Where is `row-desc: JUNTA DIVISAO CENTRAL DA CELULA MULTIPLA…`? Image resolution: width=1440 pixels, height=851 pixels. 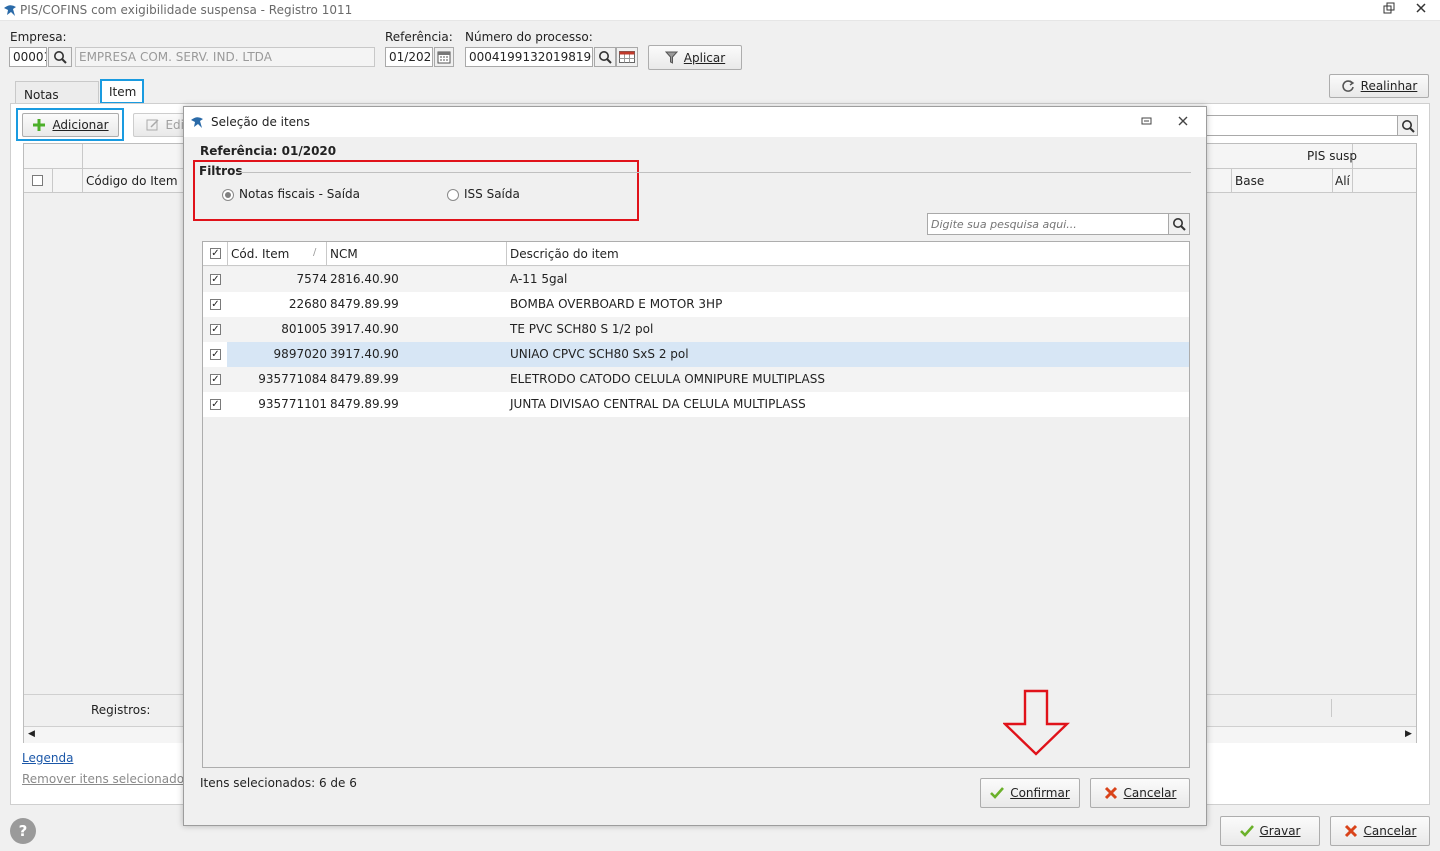
row-desc: JUNTA DIVISAO CENTRAL DA CELULA MULTIPLA… is located at coordinates (658, 404).